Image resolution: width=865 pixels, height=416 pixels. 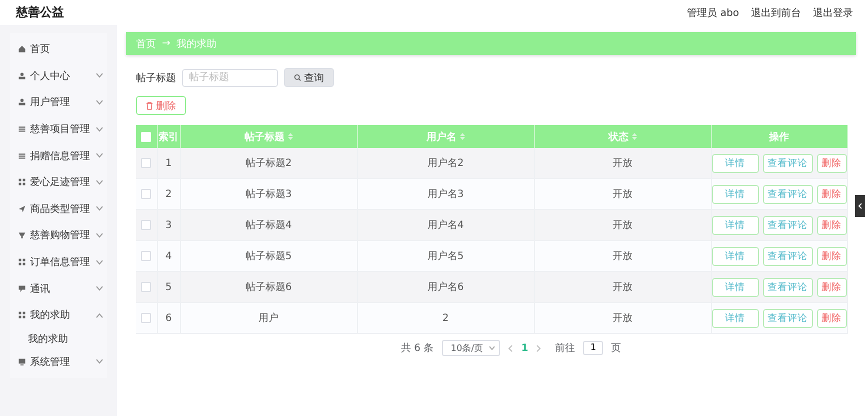 I want to click on table-cell: 帖子标题3, so click(x=268, y=194).